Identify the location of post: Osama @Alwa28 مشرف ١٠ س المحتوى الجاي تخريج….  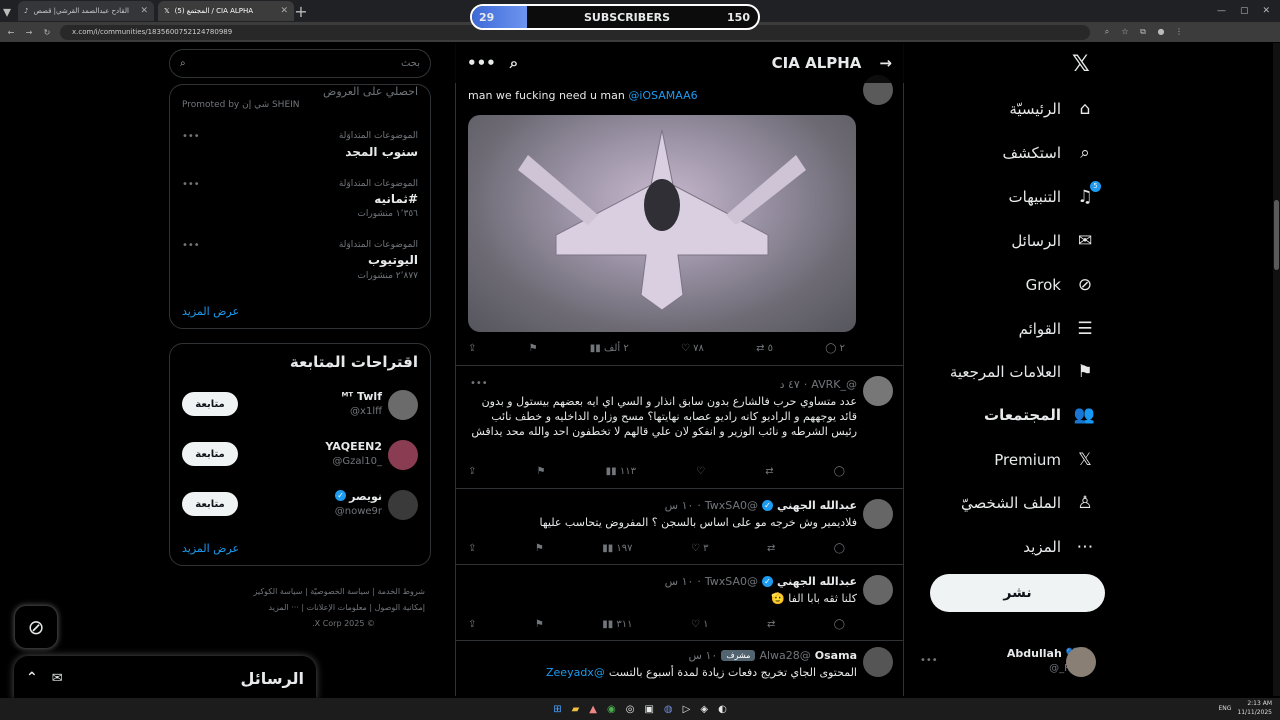
(679, 668).